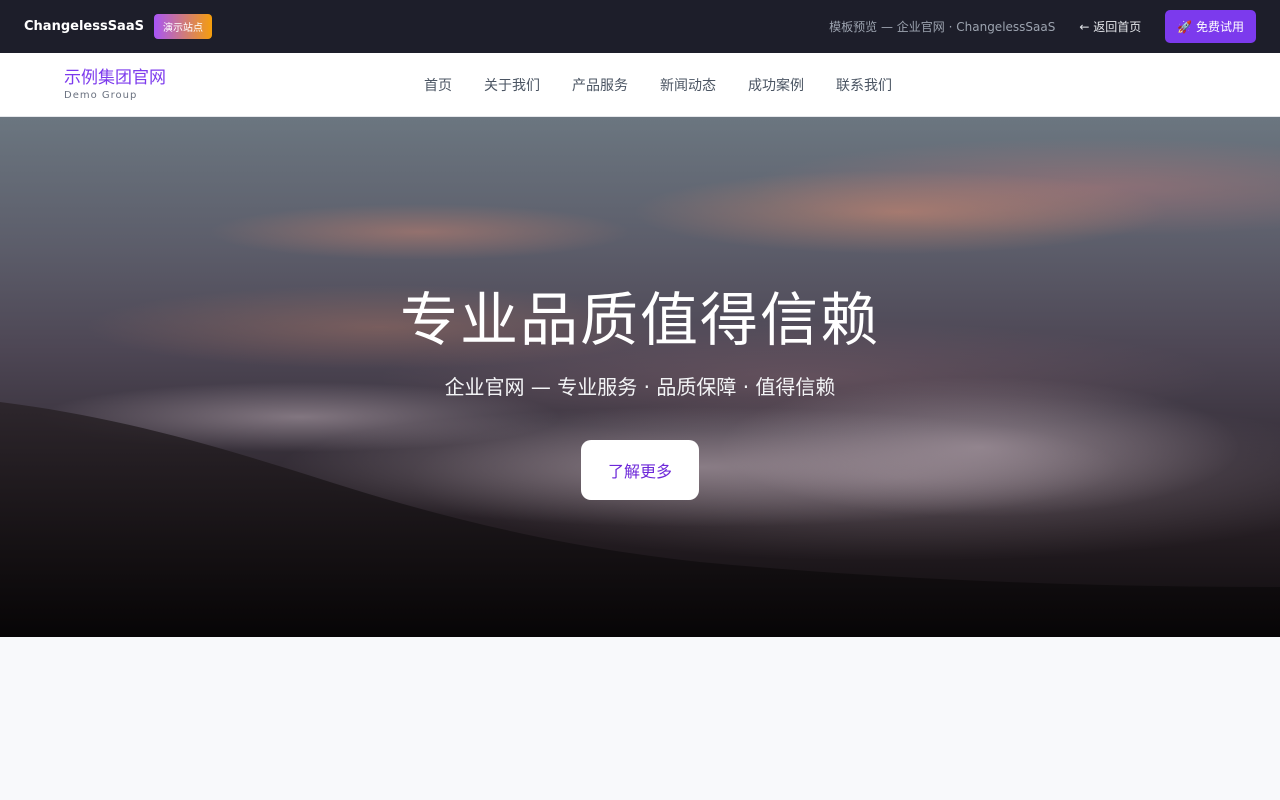 The image size is (1280, 800). What do you see at coordinates (182, 26) in the screenshot?
I see `demo-badge: 演示站点` at bounding box center [182, 26].